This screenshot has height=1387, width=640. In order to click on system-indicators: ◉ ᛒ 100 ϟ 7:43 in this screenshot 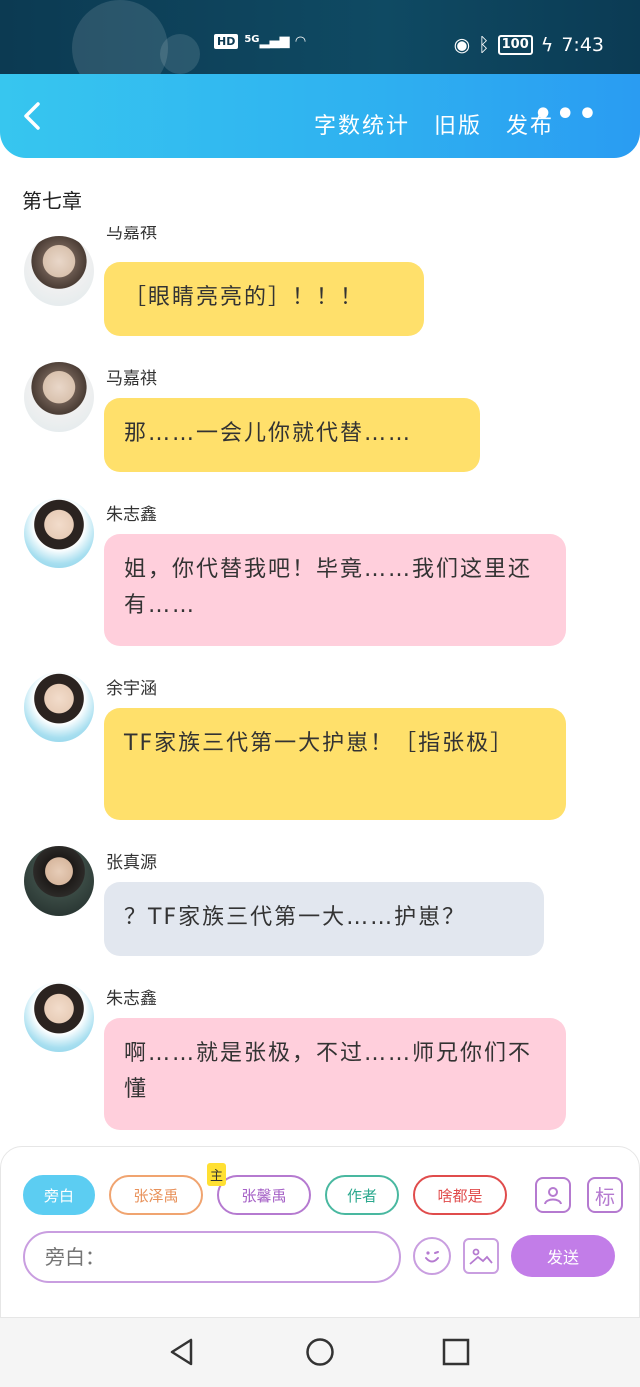, I will do `click(529, 45)`.